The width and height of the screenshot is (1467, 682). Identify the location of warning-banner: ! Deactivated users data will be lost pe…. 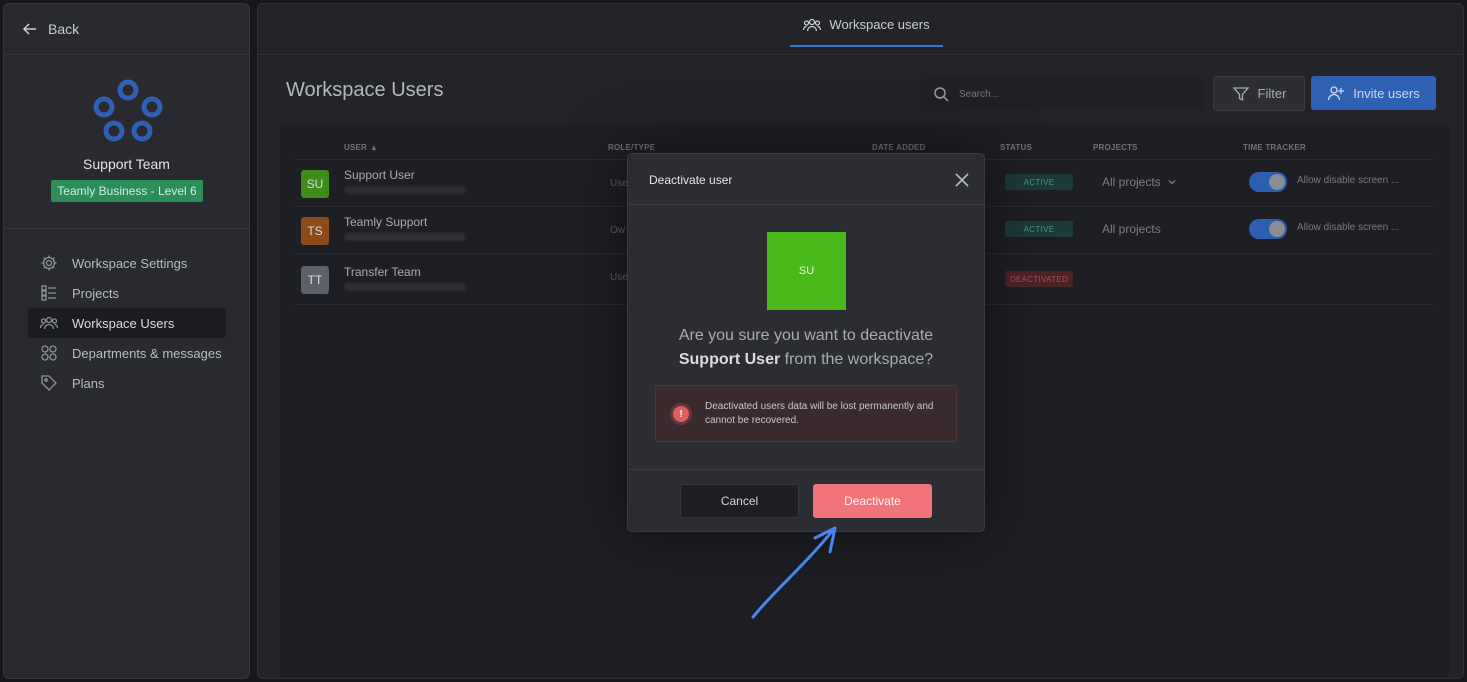
(806, 413).